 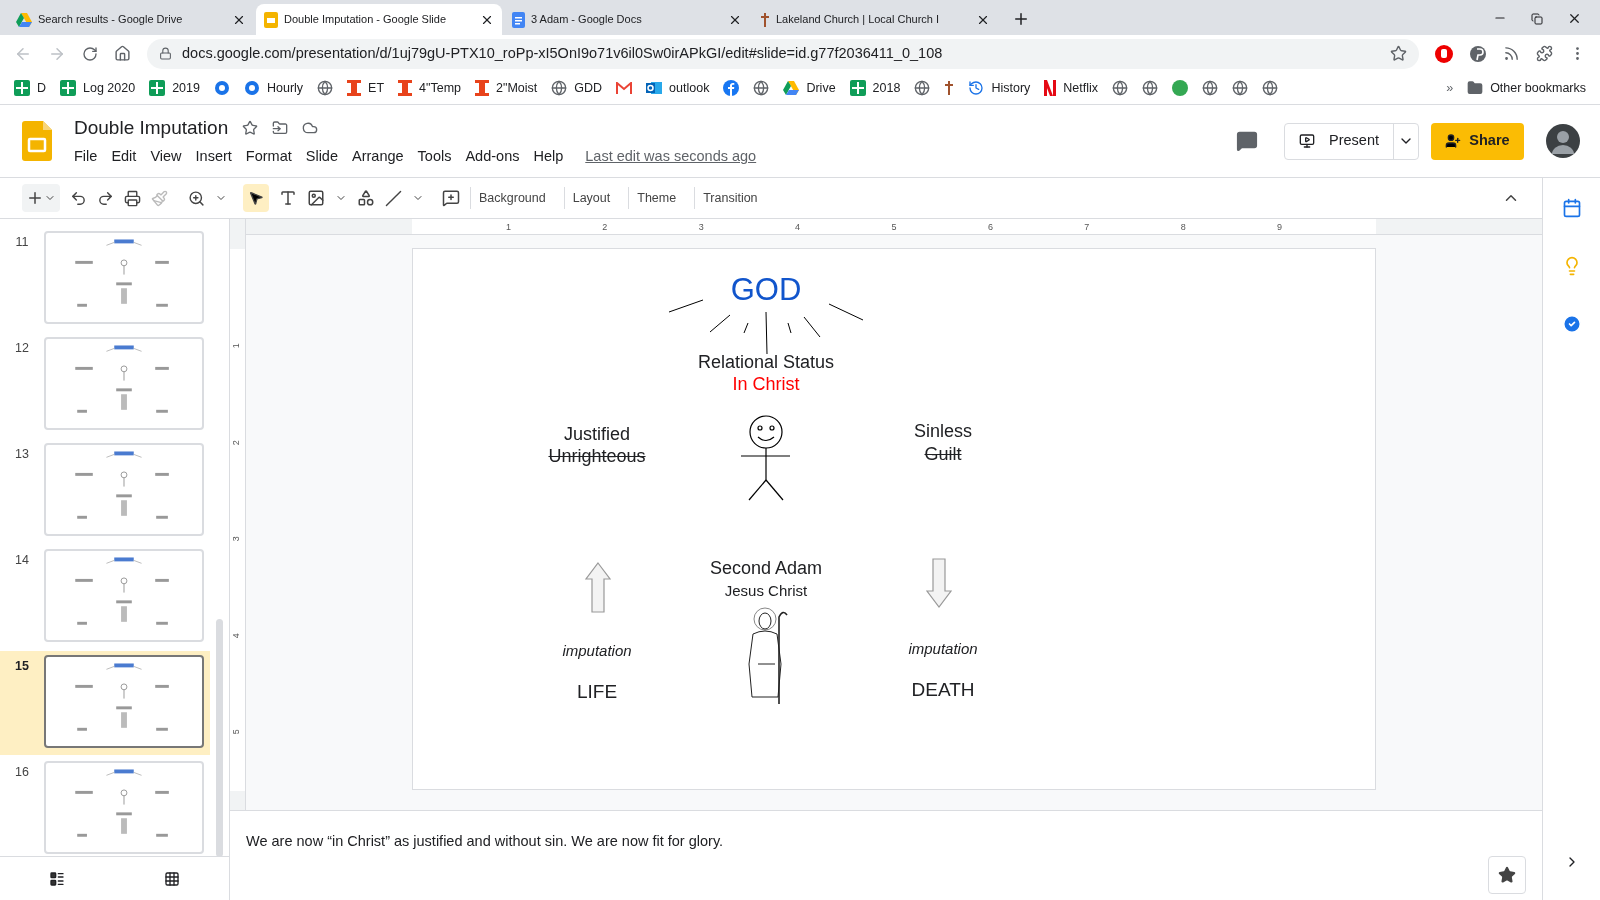 What do you see at coordinates (105, 279) in the screenshot?
I see `thumbnail-row: 11` at bounding box center [105, 279].